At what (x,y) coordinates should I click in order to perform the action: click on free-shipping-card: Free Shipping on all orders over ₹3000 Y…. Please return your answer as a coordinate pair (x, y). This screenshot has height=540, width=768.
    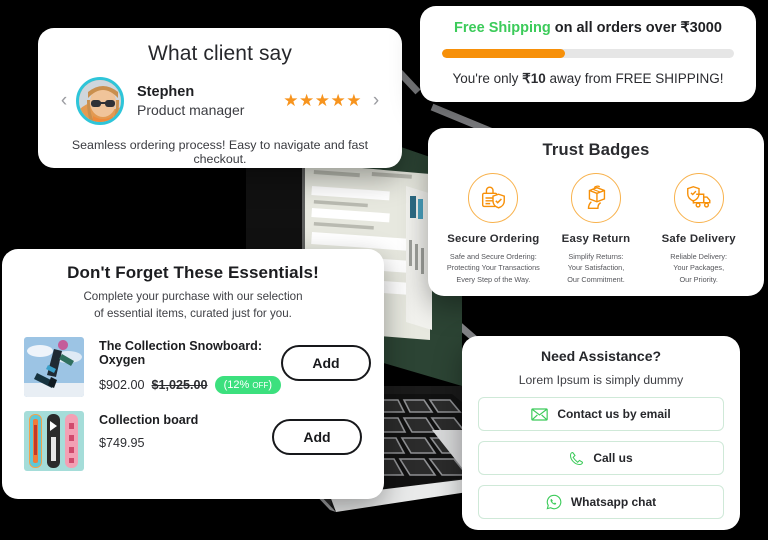
    Looking at the image, I should click on (588, 54).